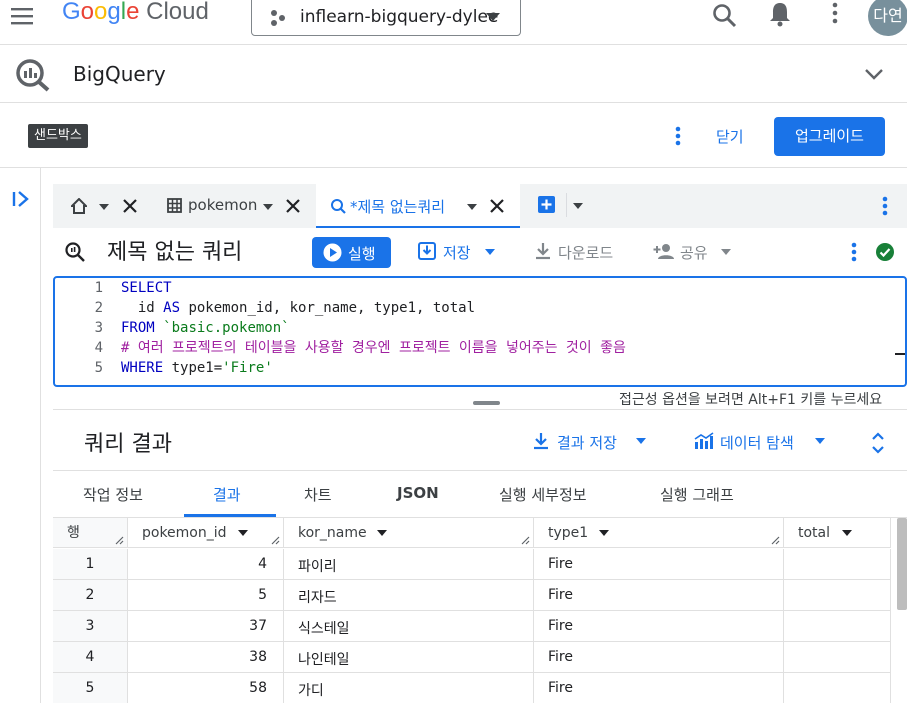 This screenshot has height=703, width=907. What do you see at coordinates (318, 494) in the screenshot?
I see `tab-chart: 차트` at bounding box center [318, 494].